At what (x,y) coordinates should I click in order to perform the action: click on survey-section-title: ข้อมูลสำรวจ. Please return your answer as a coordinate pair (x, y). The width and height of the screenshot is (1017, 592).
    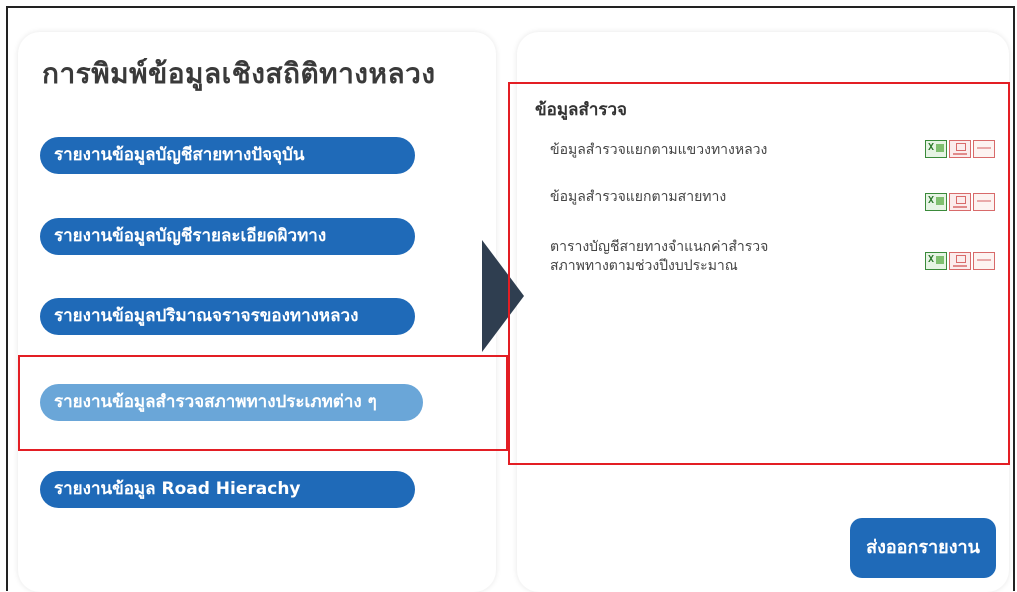
    Looking at the image, I should click on (581, 110).